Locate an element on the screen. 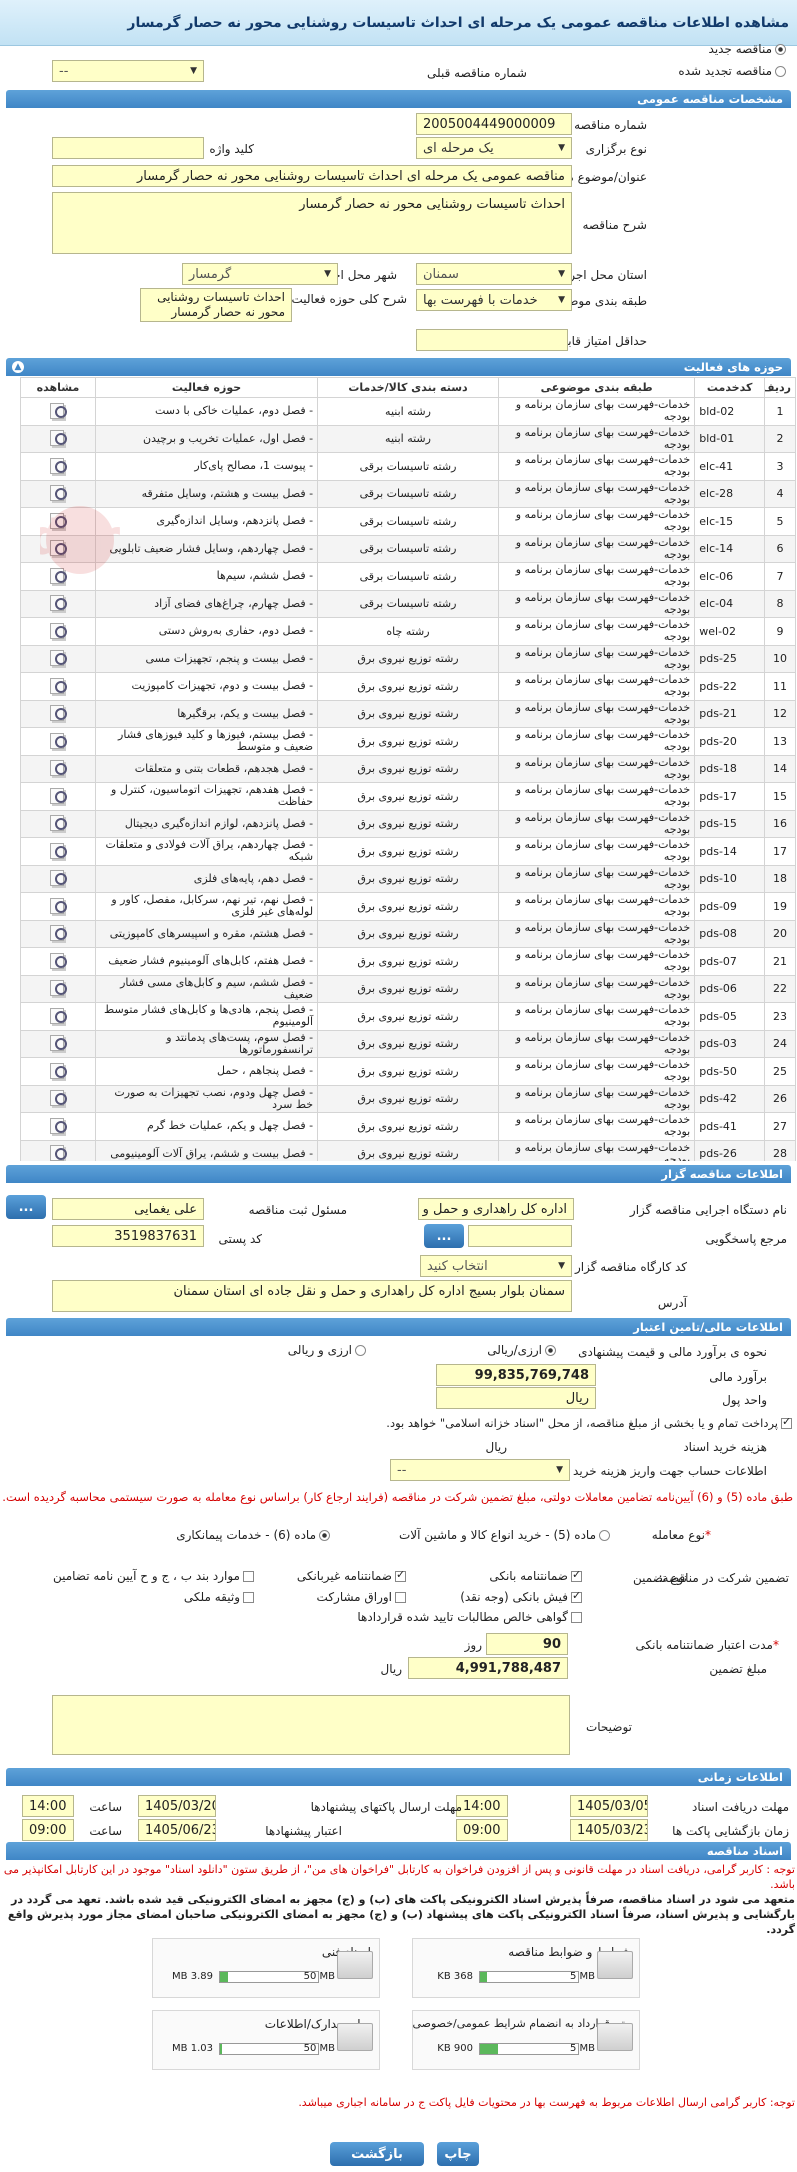 The image size is (797, 2172). valid-time: 09:00 is located at coordinates (48, 1830).